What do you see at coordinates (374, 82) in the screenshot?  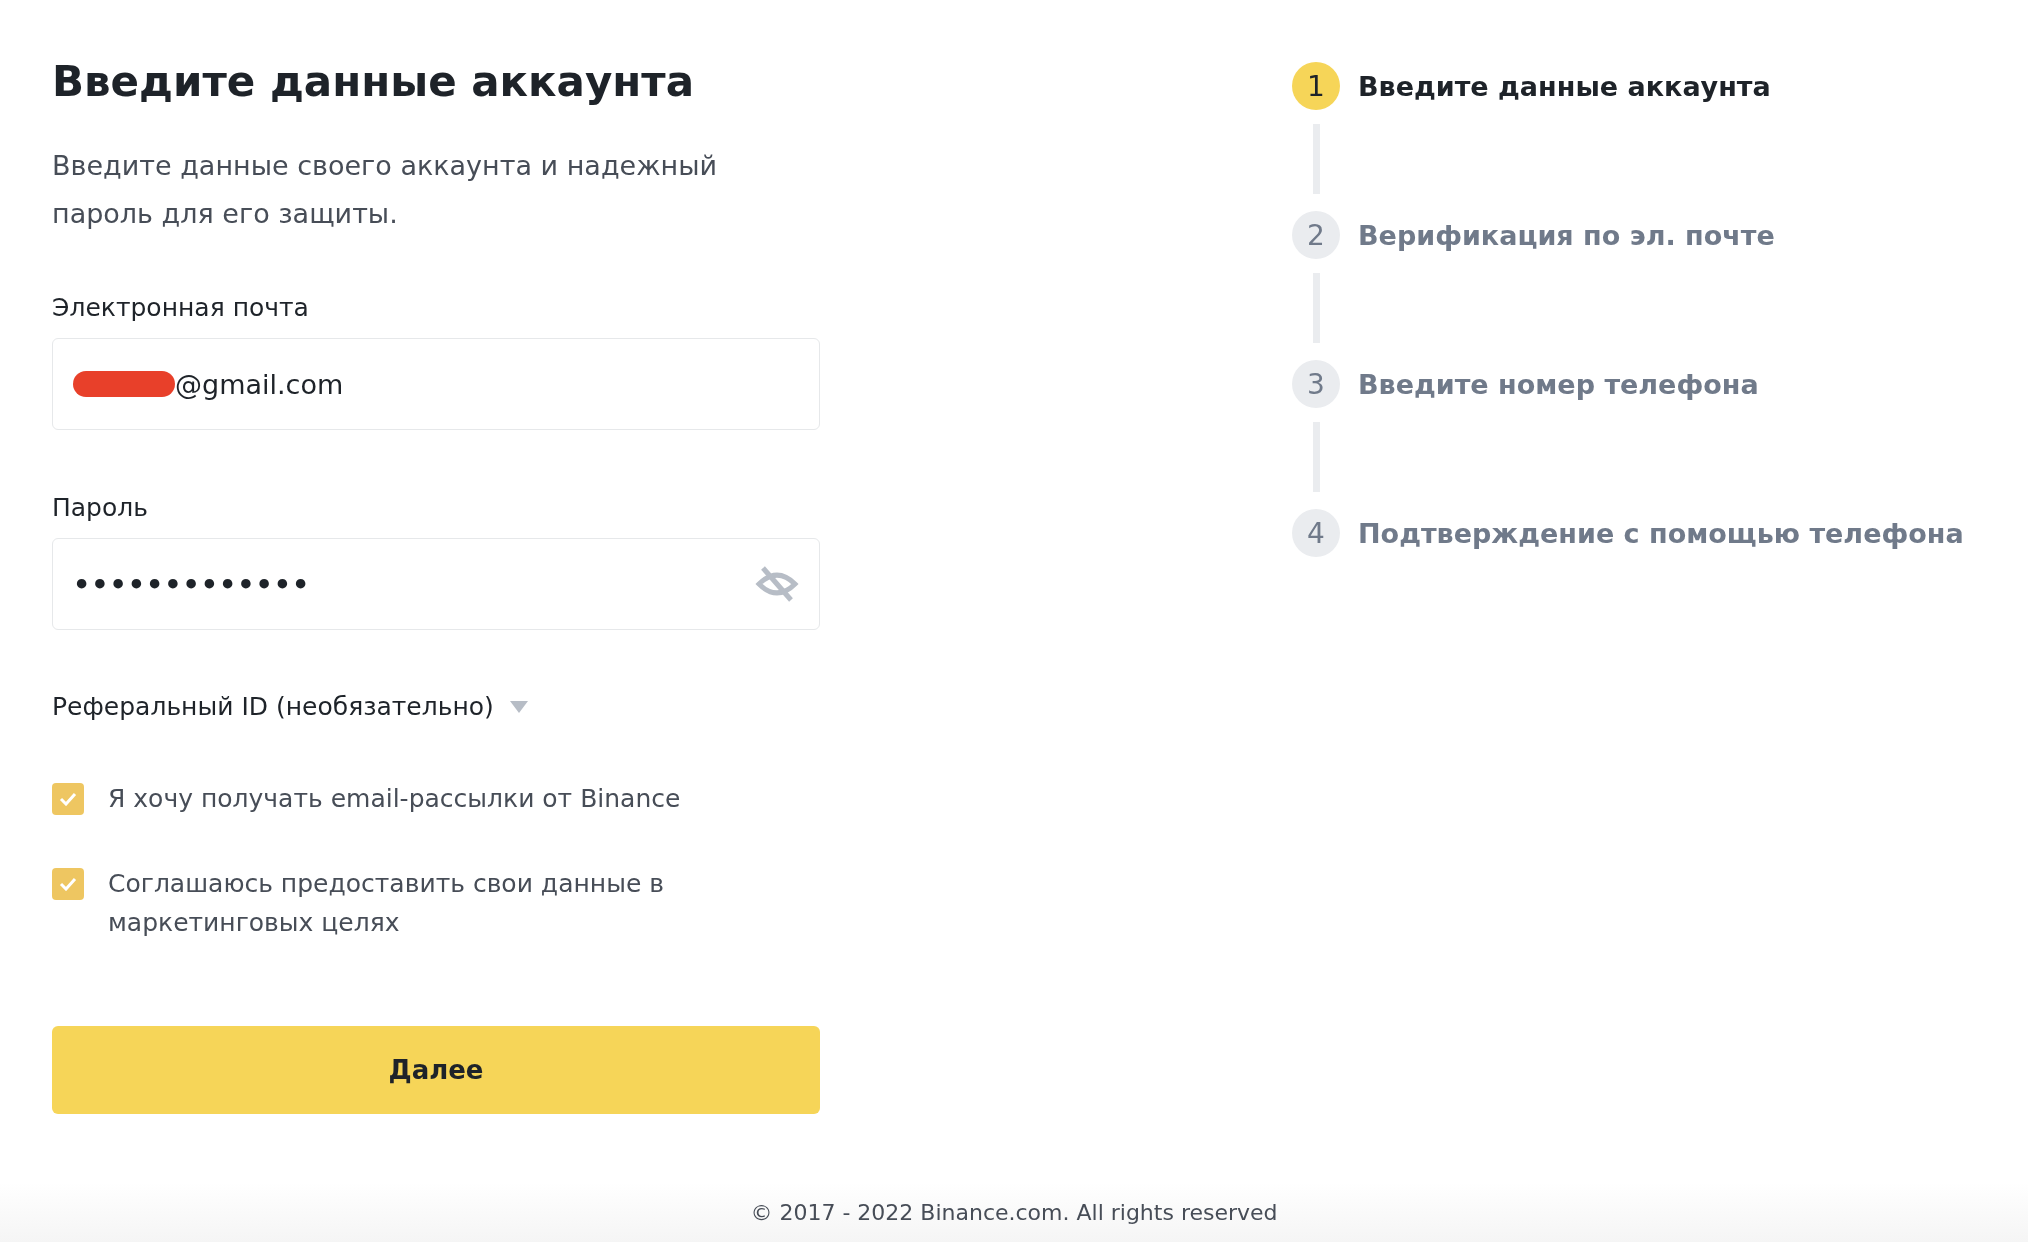 I see `page-title: Введите данные аккаунта` at bounding box center [374, 82].